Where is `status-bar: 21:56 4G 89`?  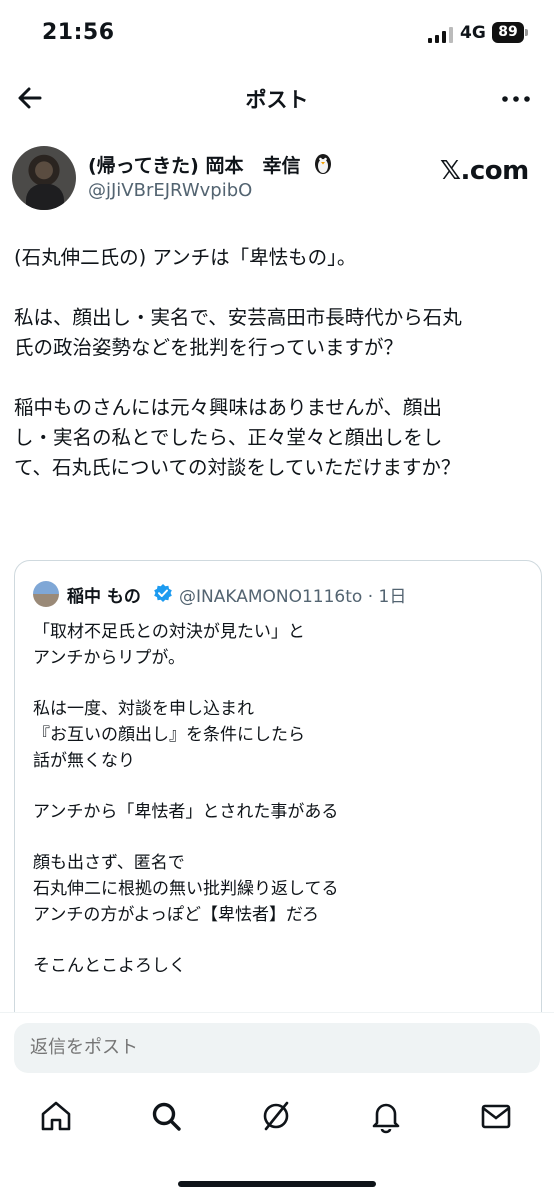 status-bar: 21:56 4G 89 is located at coordinates (277, 35).